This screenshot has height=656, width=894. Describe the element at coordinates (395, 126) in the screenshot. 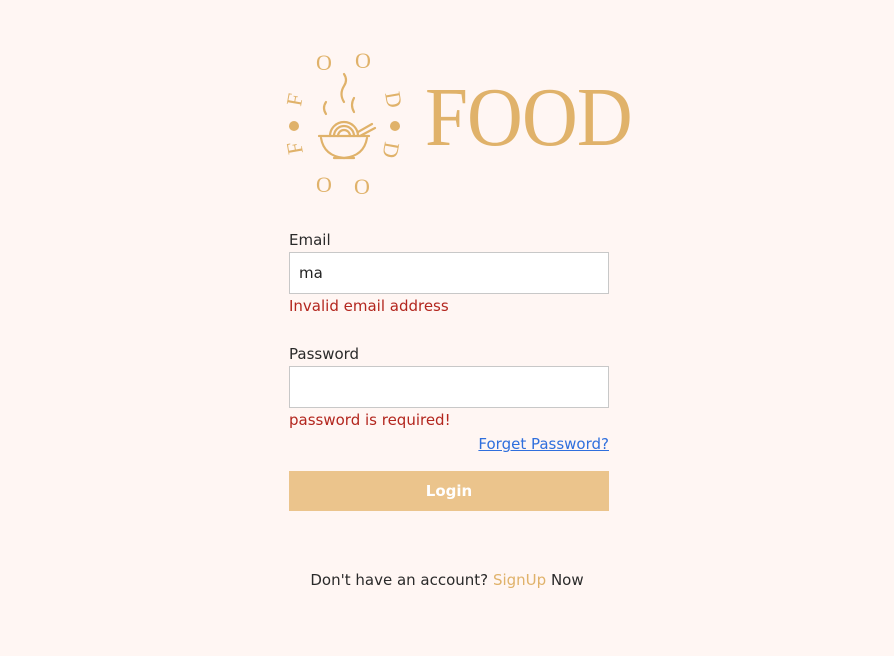

I see `logo-dot-right` at that location.